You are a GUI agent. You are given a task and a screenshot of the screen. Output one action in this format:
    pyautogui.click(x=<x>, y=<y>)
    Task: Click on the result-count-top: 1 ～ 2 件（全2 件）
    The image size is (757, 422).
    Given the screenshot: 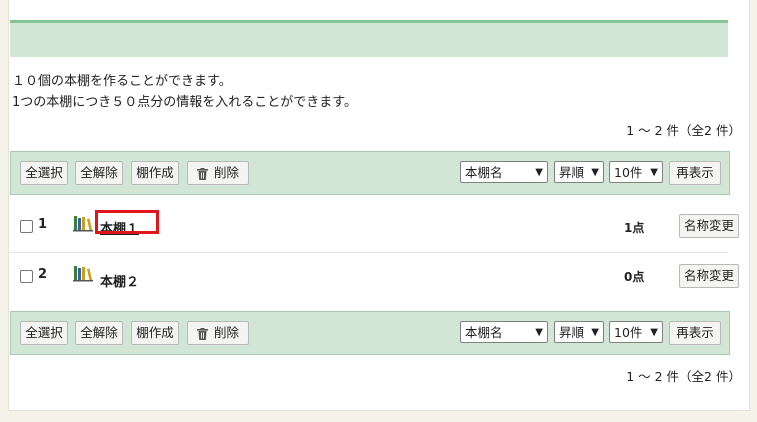 What is the action you would take?
    pyautogui.click(x=683, y=130)
    